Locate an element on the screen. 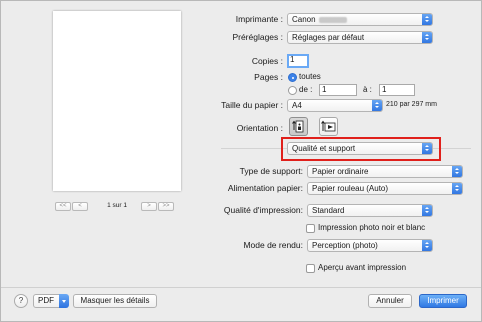  printer-label: Imprimante : is located at coordinates (259, 19).